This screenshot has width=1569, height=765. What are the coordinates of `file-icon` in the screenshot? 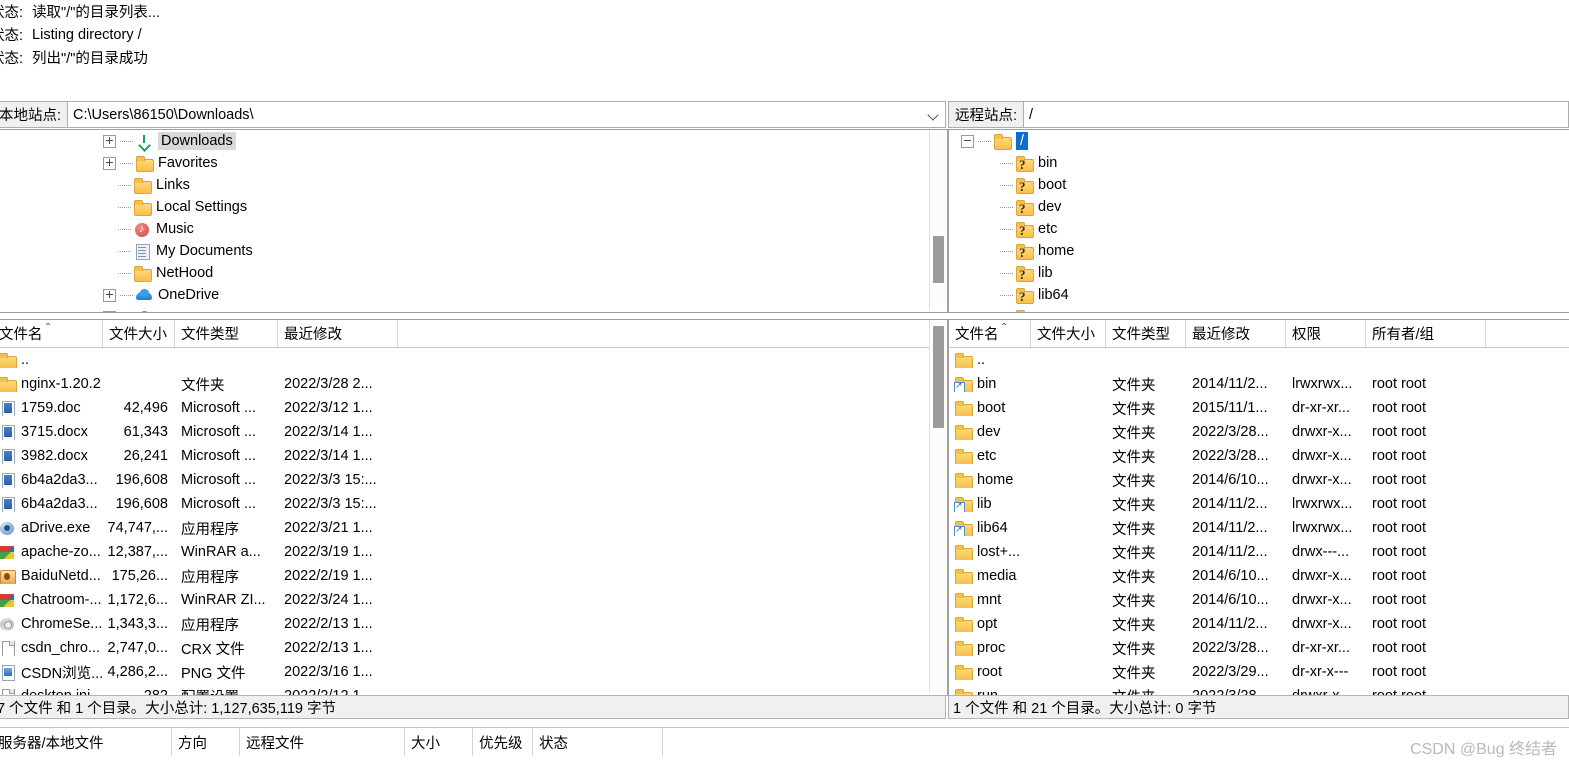 It's located at (8, 648).